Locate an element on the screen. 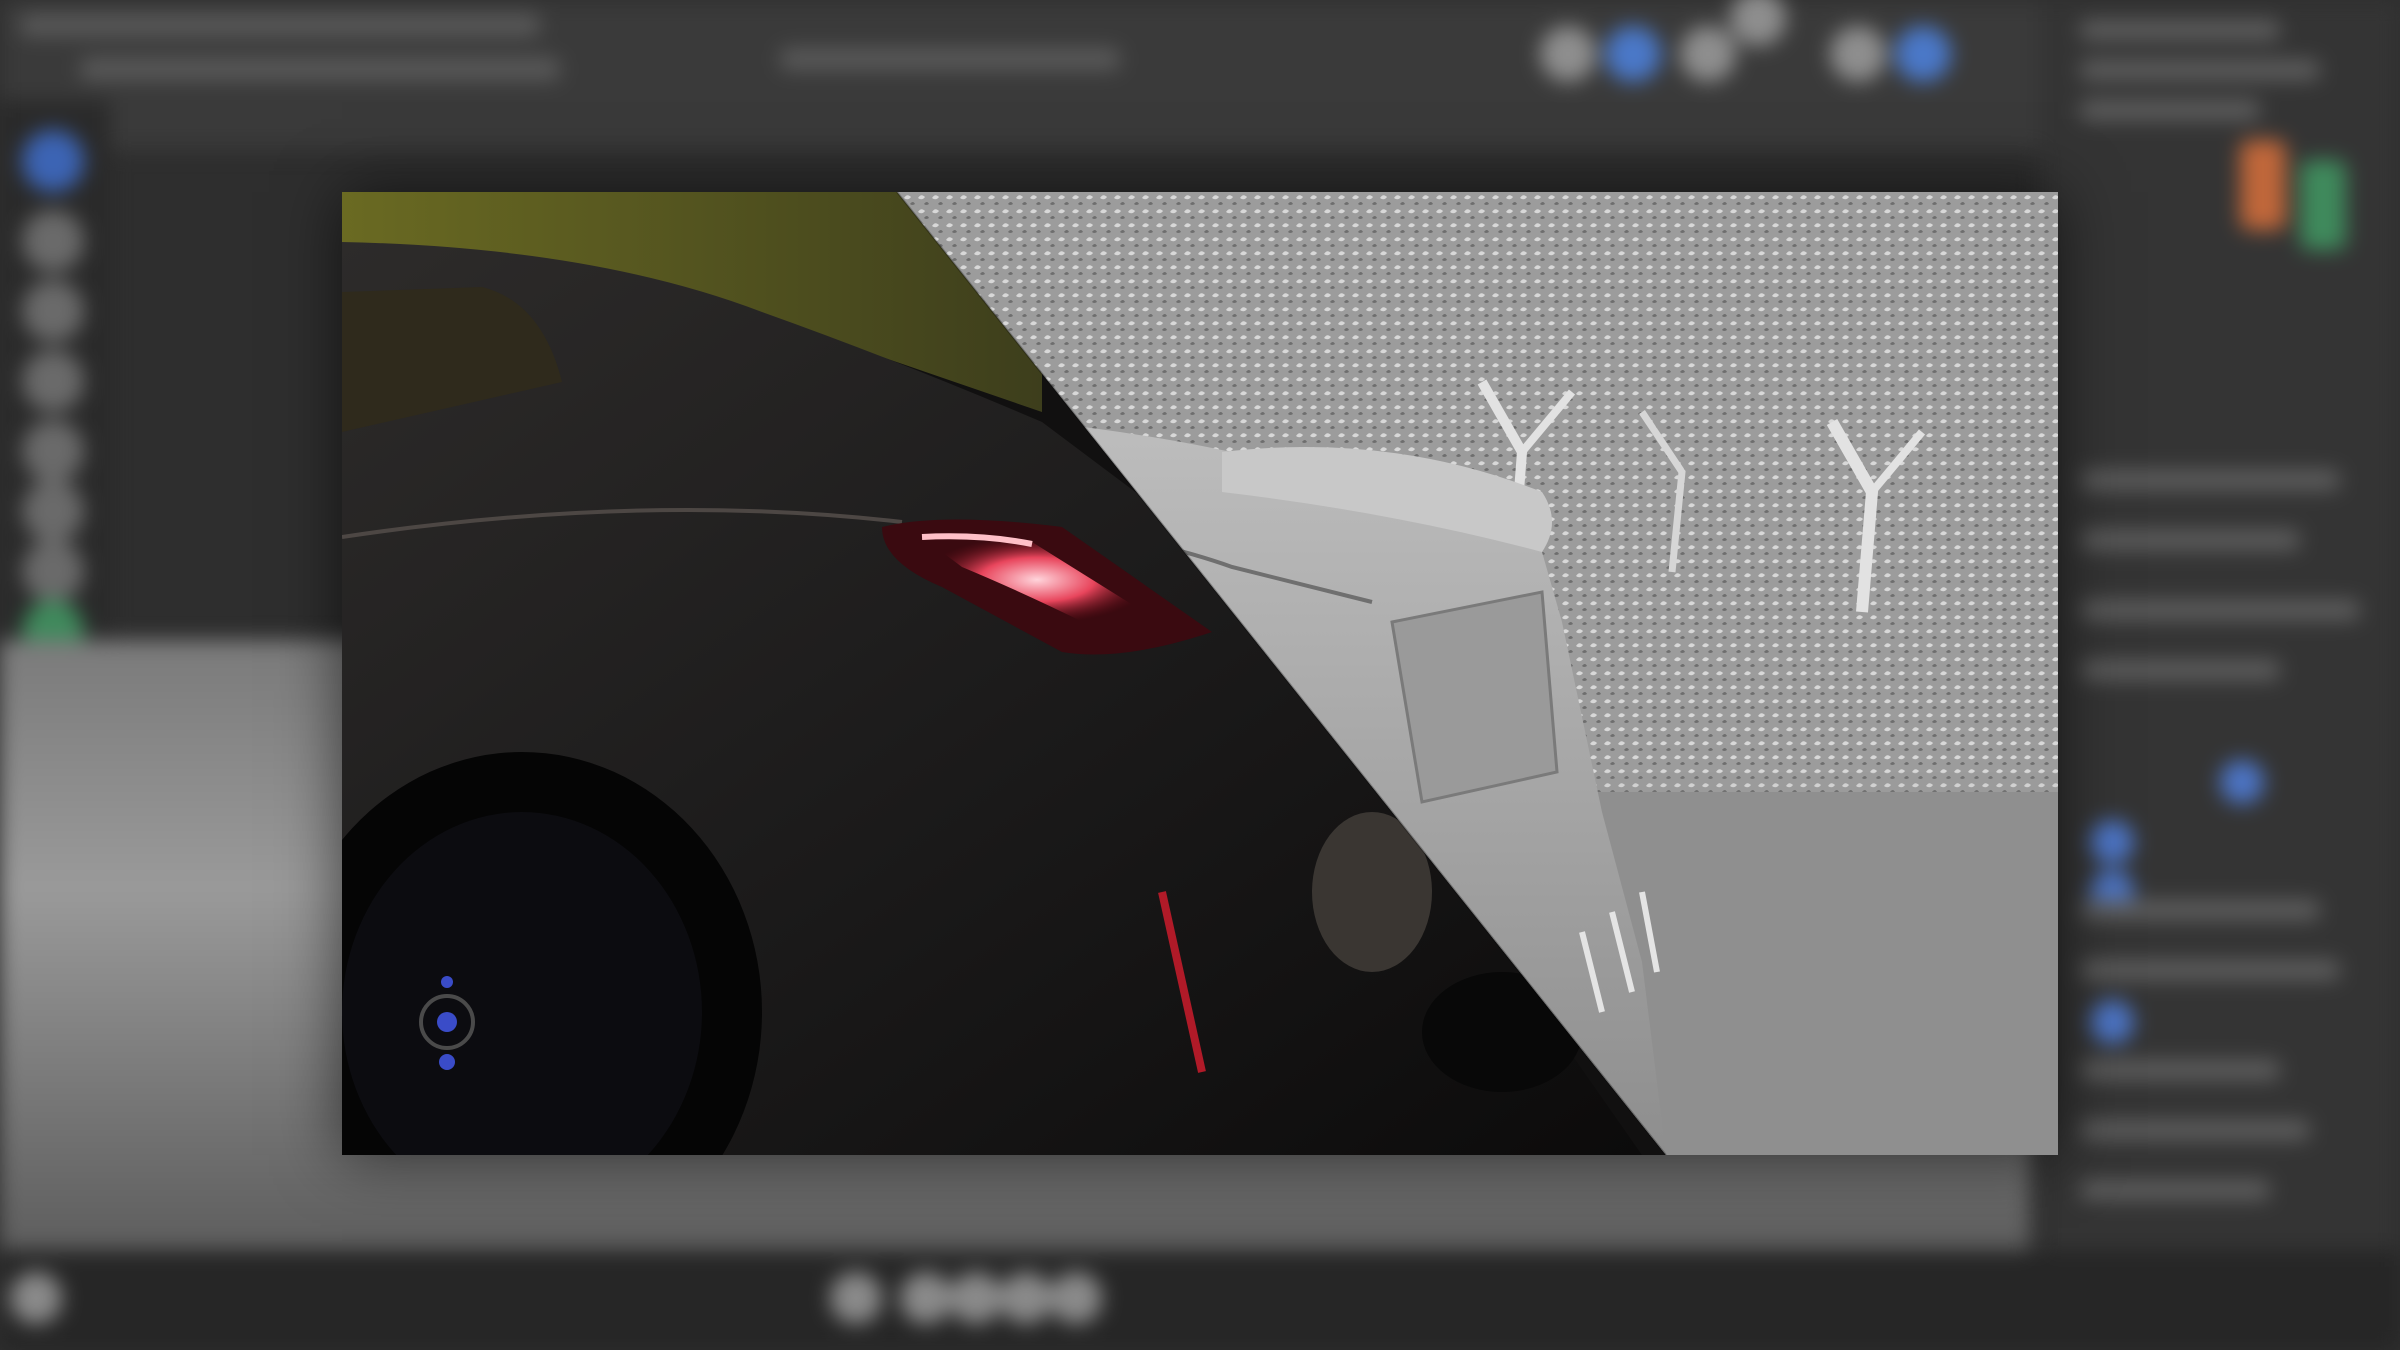 The image size is (2400, 1350). transform-icon is located at coordinates (53, 511).